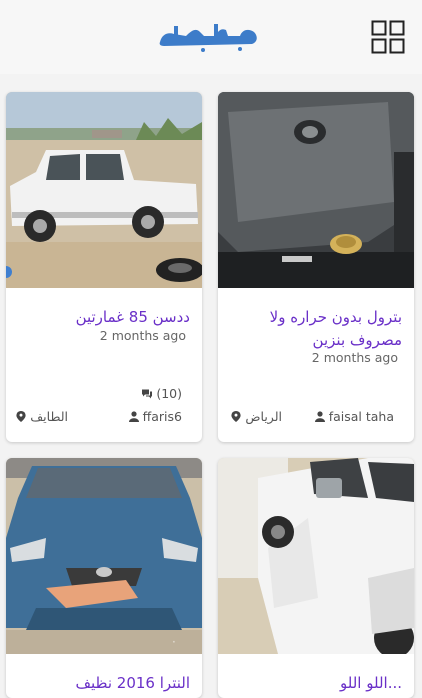  I want to click on listing-title: النترا 2016 نظيف, so click(104, 683).